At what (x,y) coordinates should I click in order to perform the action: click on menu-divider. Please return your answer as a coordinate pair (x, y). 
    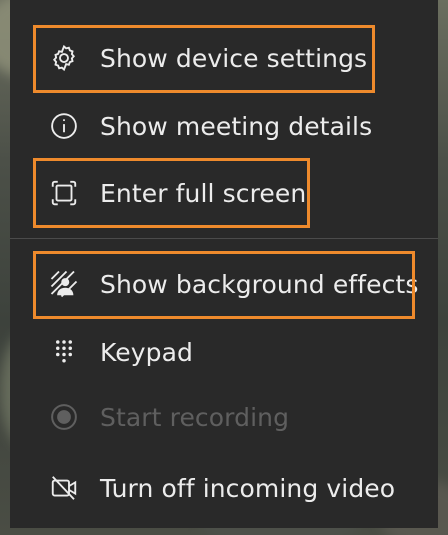
    Looking at the image, I should click on (224, 238).